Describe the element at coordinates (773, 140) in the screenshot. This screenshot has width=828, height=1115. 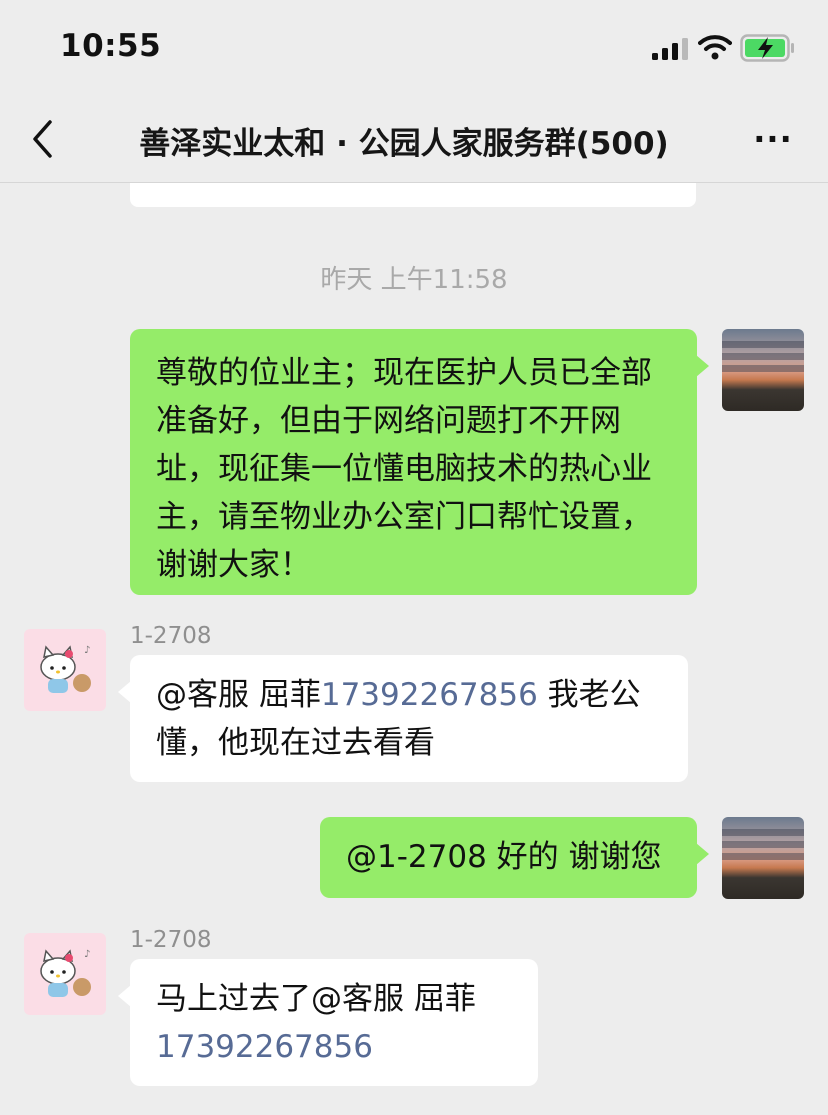
I see `more-dots-icon: ···` at that location.